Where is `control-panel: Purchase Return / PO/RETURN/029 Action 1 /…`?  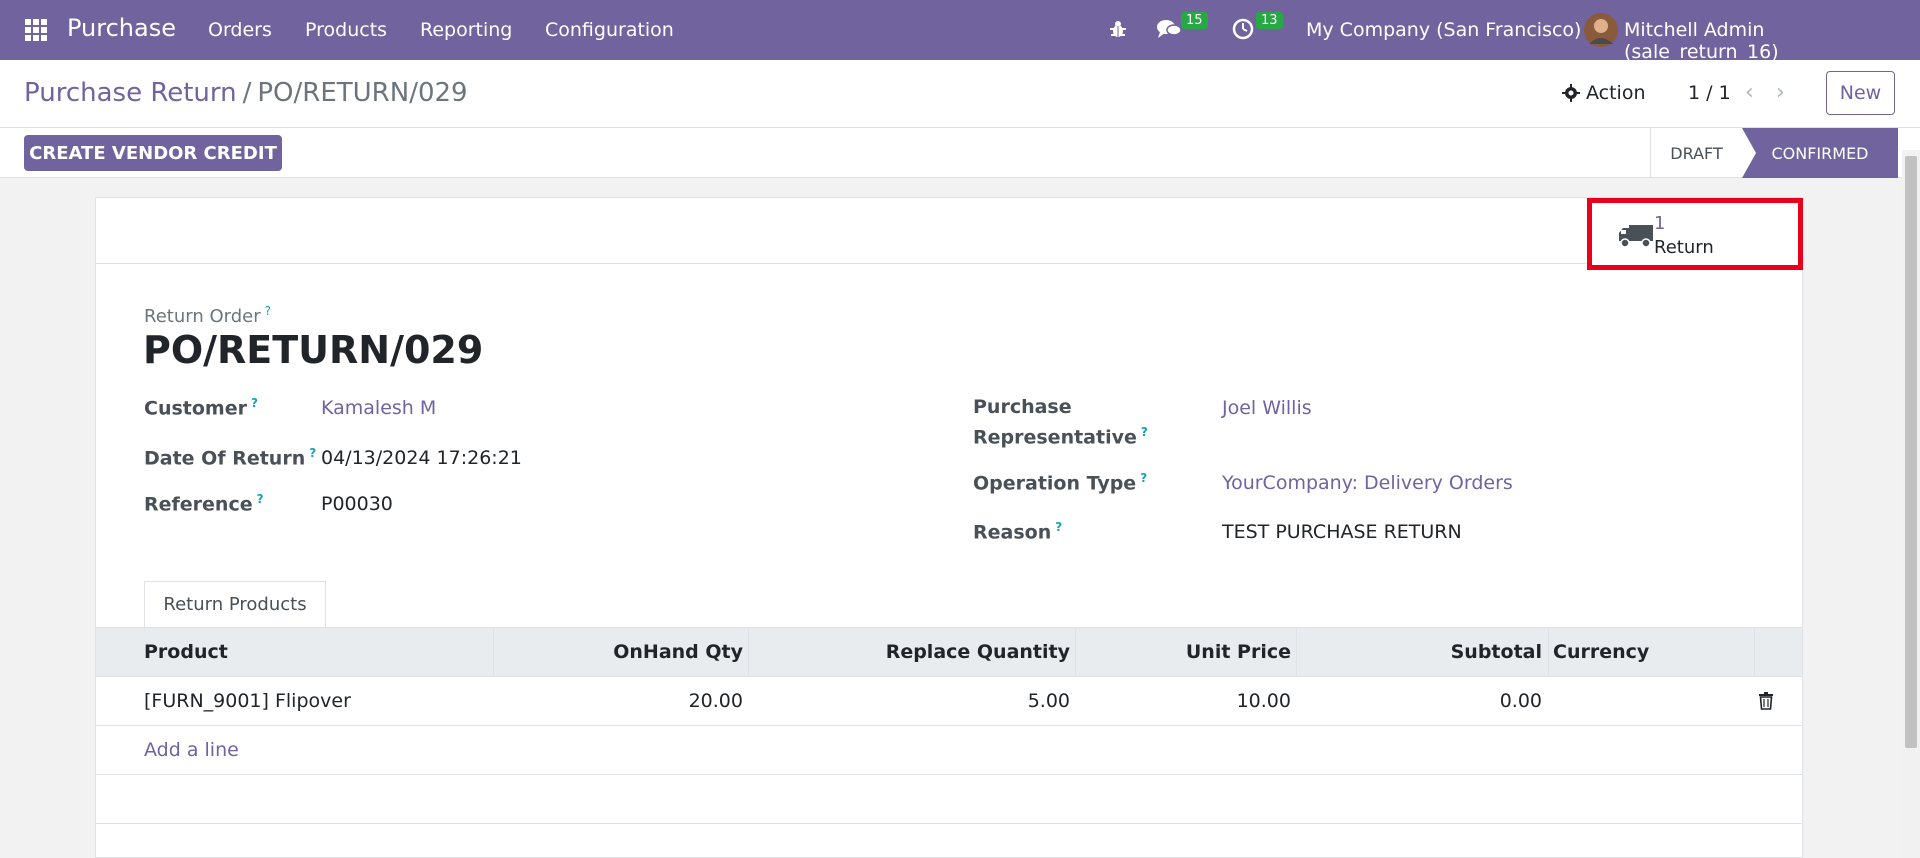
control-panel: Purchase Return / PO/RETURN/029 Action 1 /… is located at coordinates (960, 94).